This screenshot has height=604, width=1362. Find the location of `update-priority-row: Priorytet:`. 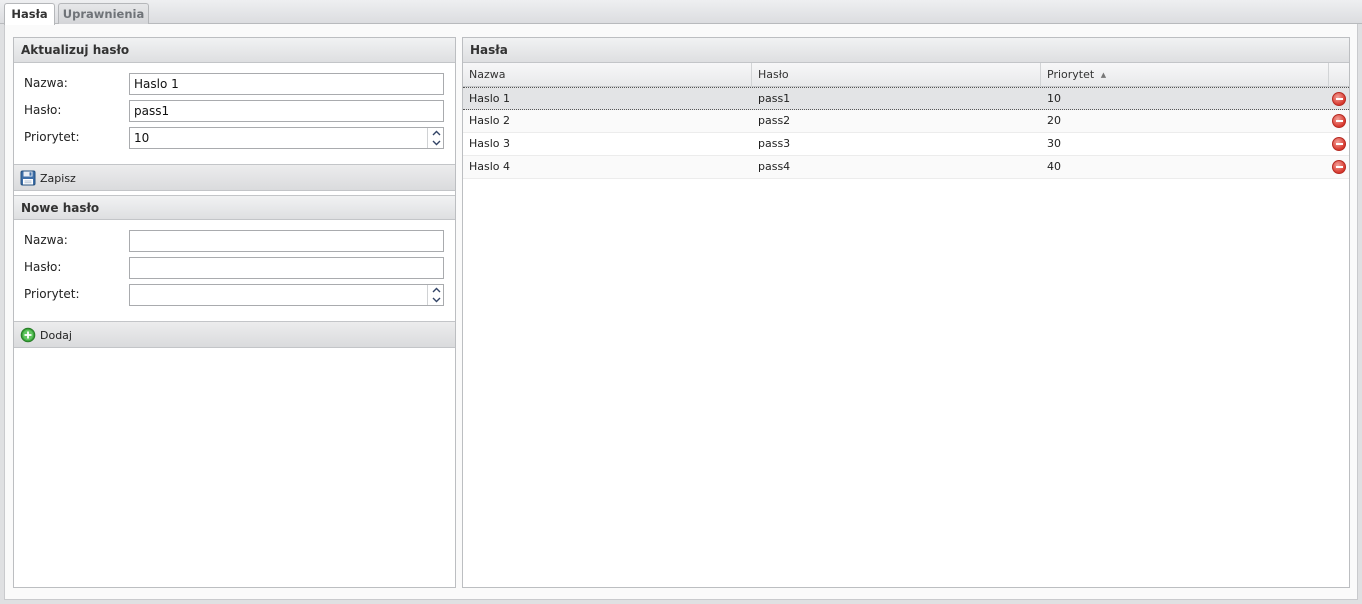

update-priority-row: Priorytet: is located at coordinates (234, 138).